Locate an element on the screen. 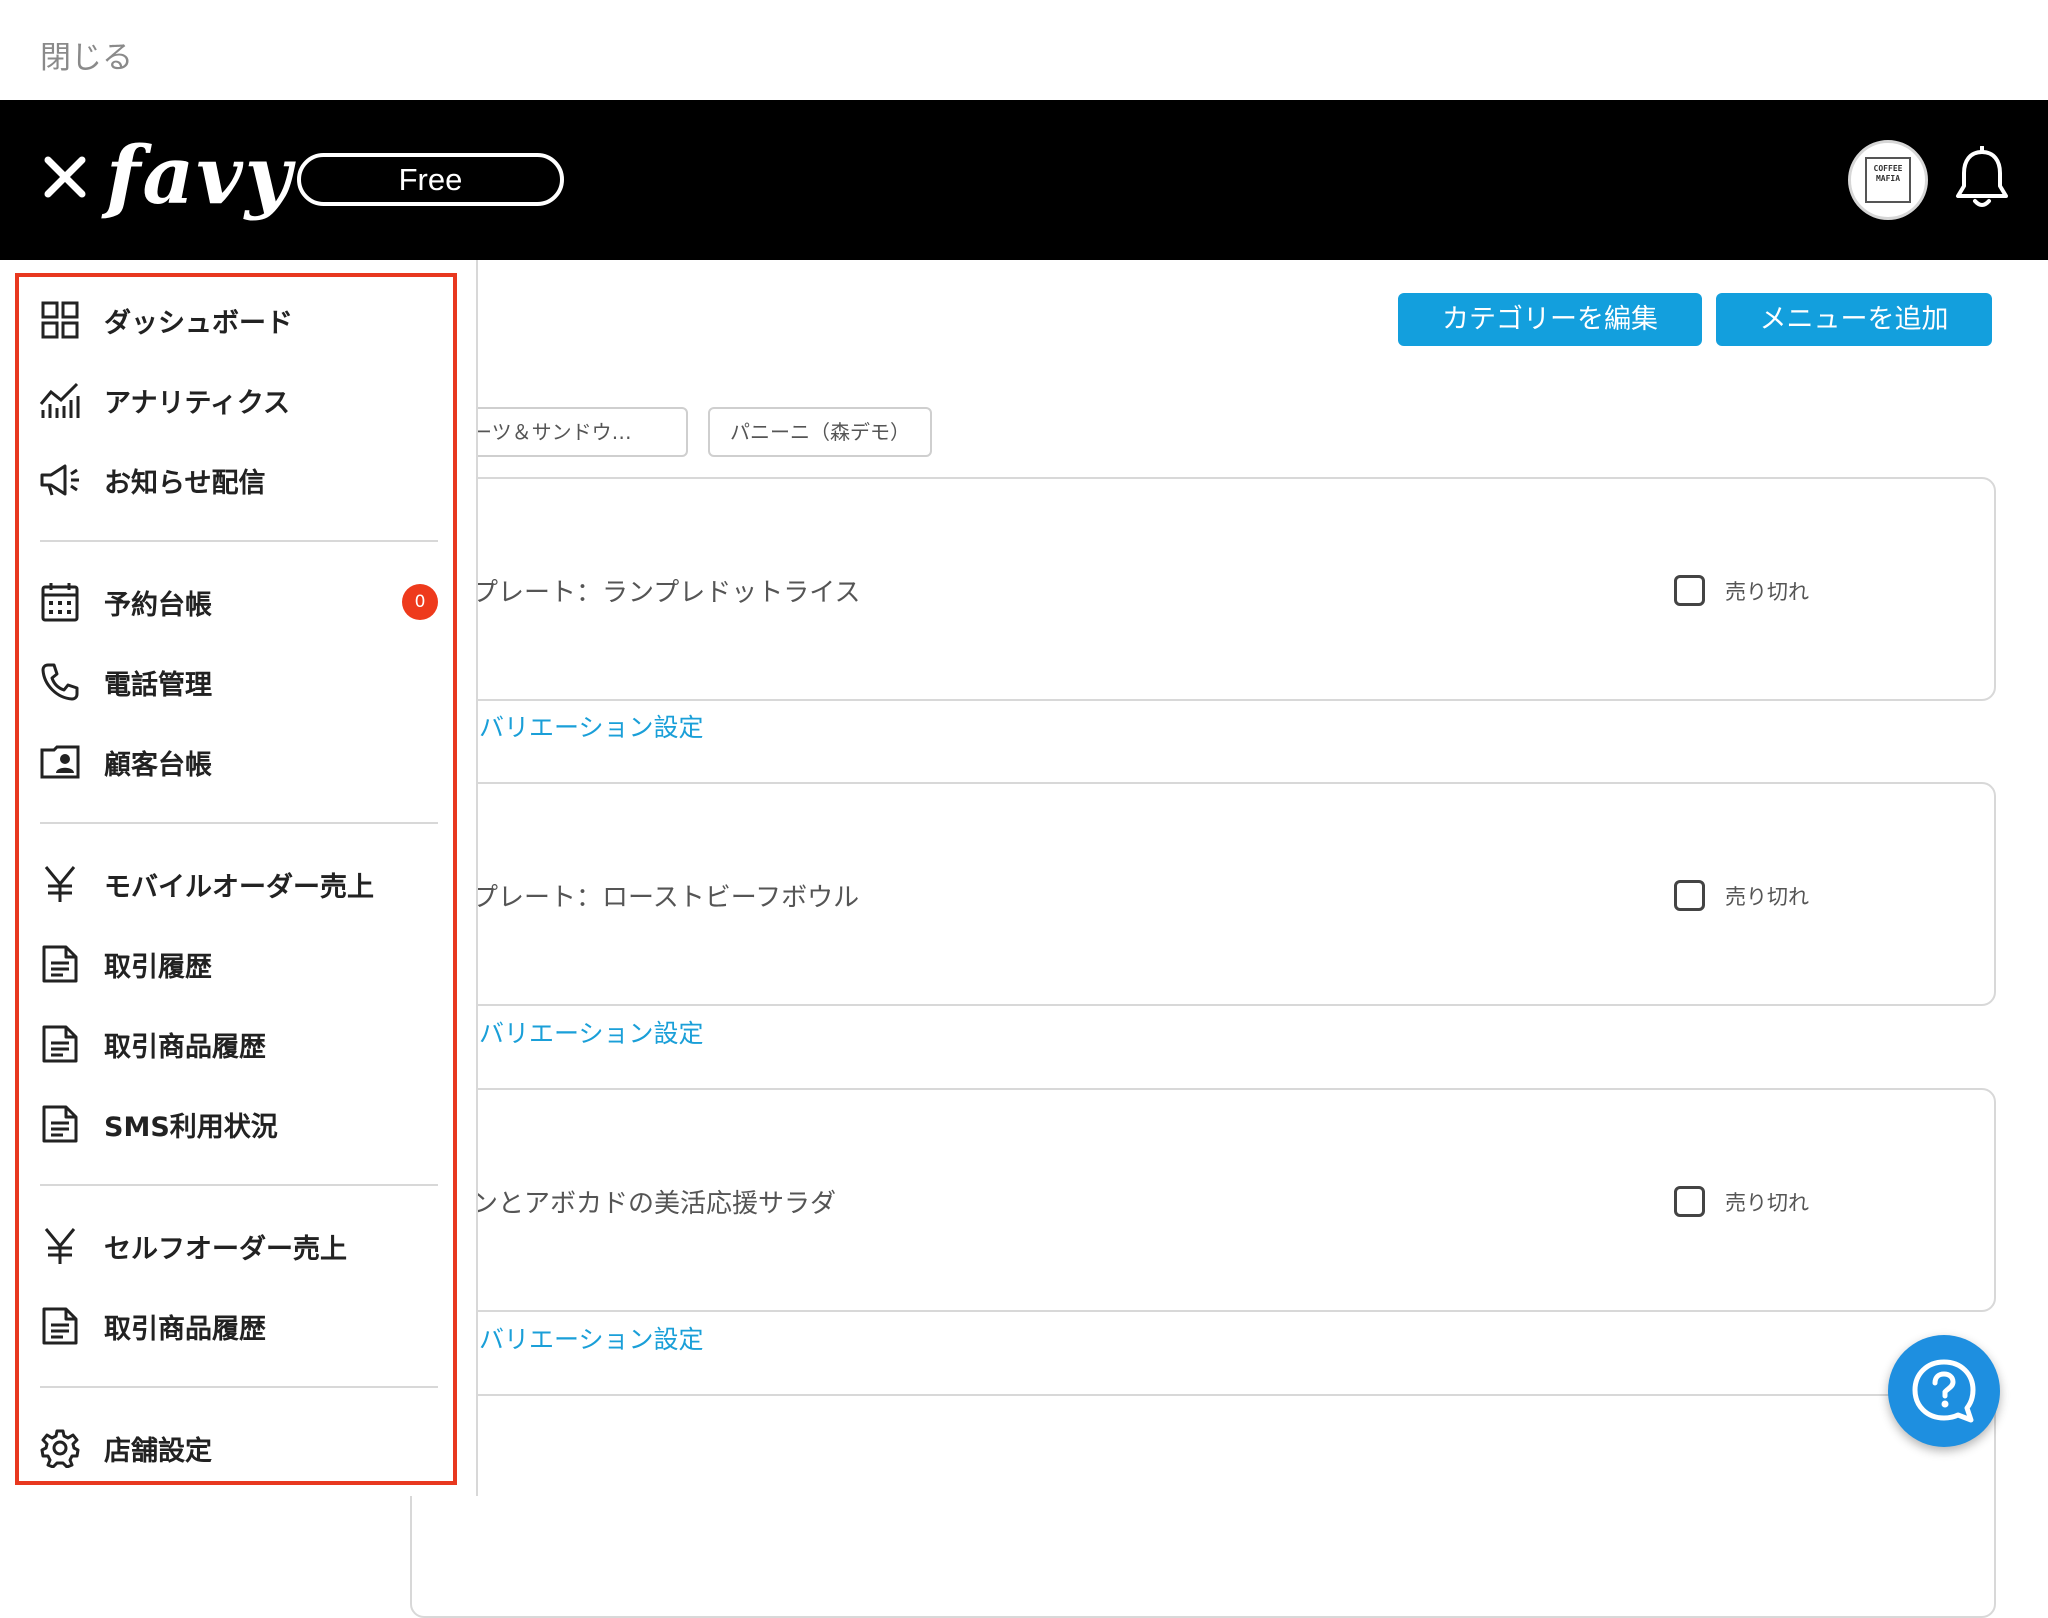 The height and width of the screenshot is (1618, 2048). notification-badge: 0 is located at coordinates (420, 602).